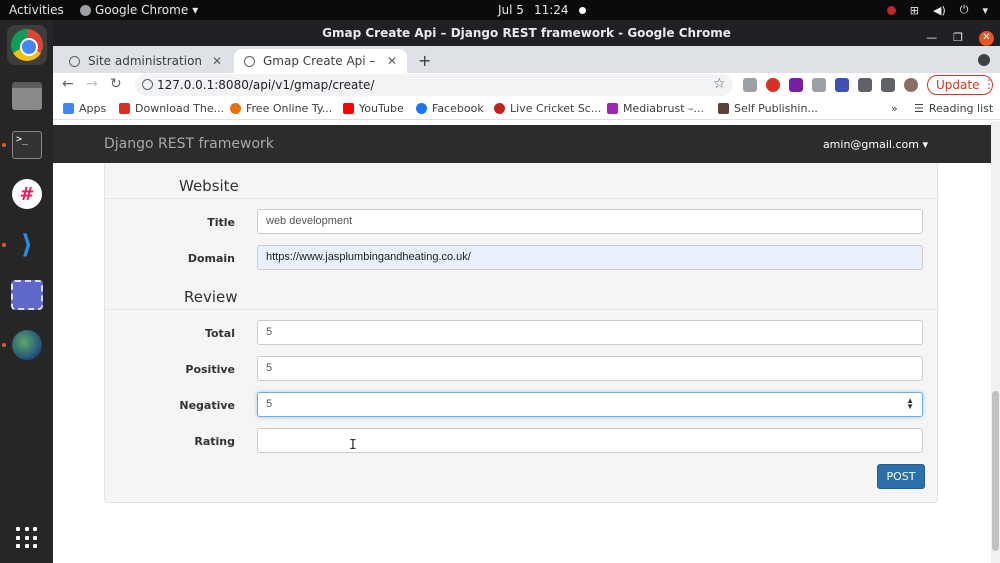 Image resolution: width=1000 pixels, height=563 pixels. Describe the element at coordinates (865, 85) in the screenshot. I see `extensions-puzzle-icon` at that location.